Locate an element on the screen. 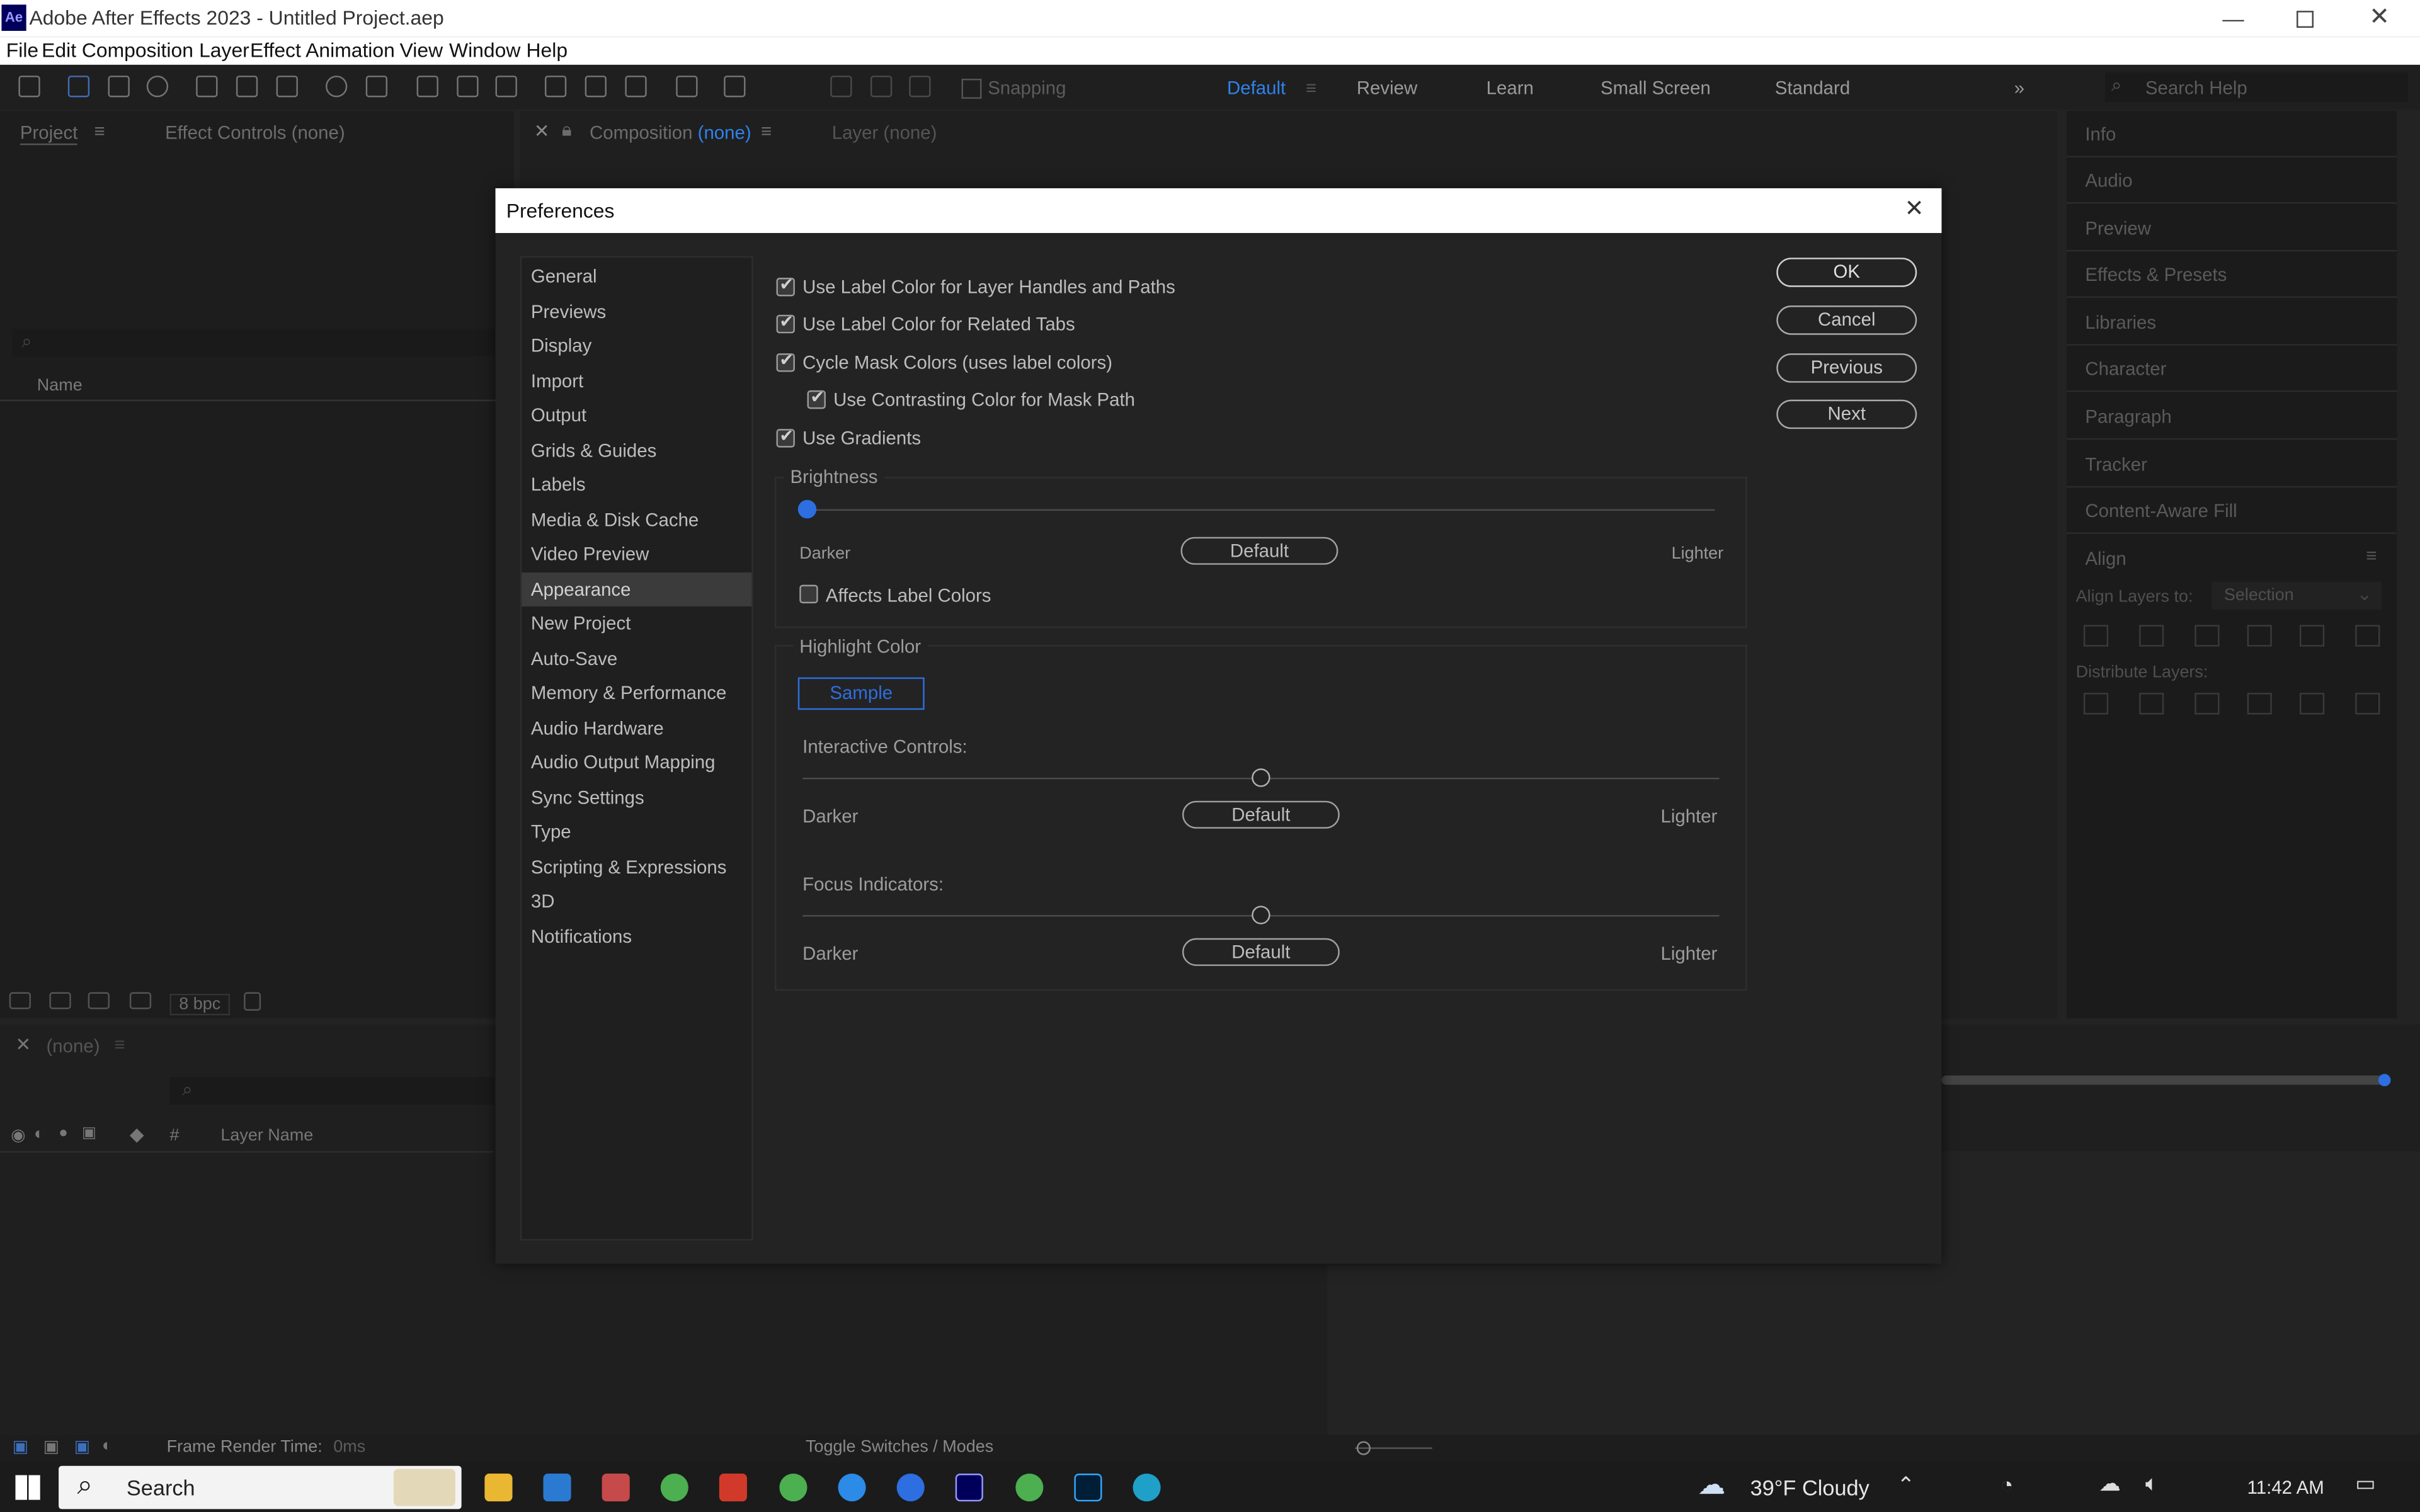 This screenshot has width=2420, height=1512. safari-icon is located at coordinates (852, 1488).